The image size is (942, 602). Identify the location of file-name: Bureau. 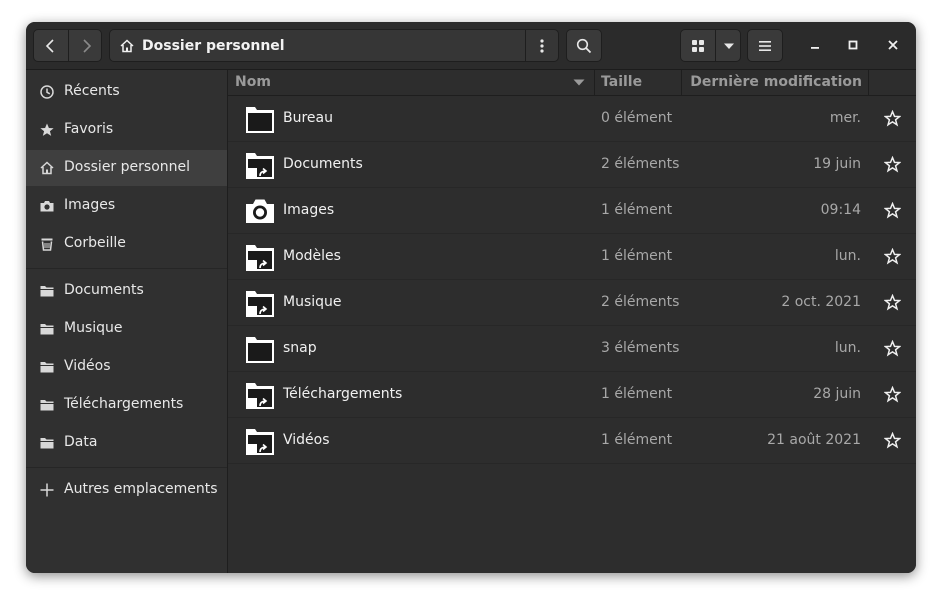
(308, 118).